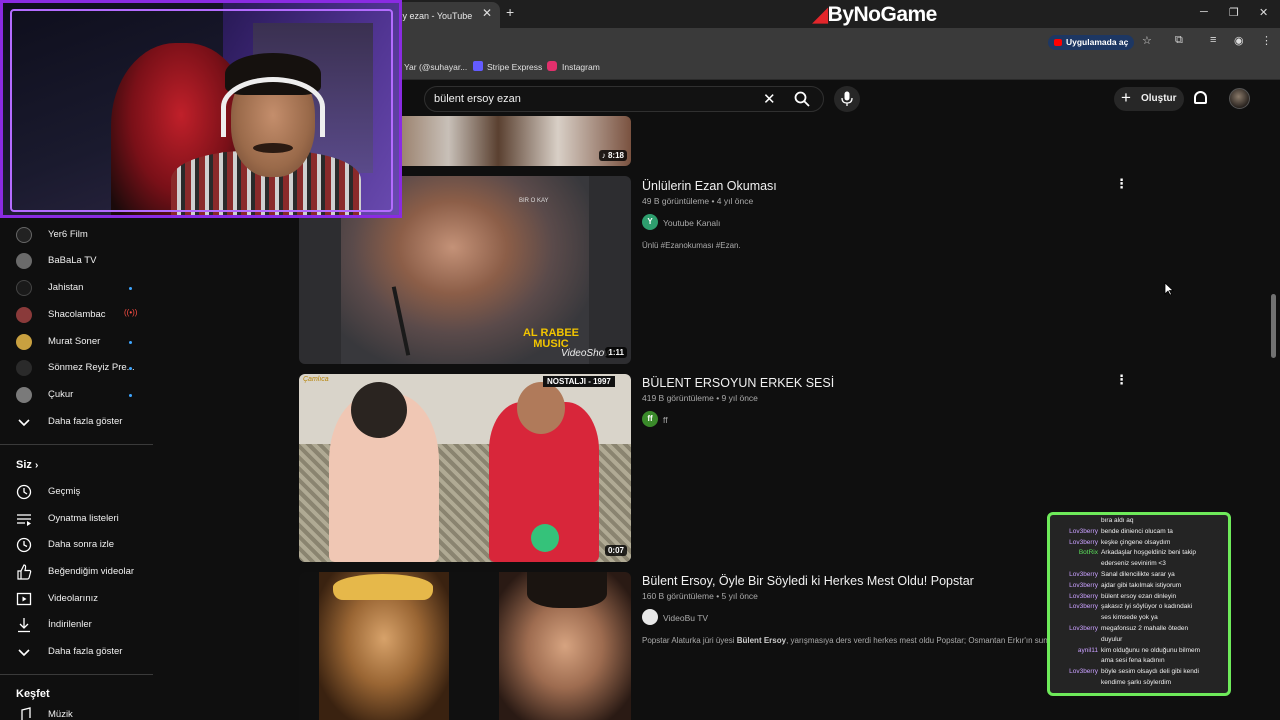  Describe the element at coordinates (1213, 40) in the screenshot. I see `media-control-icon: ≡` at that location.